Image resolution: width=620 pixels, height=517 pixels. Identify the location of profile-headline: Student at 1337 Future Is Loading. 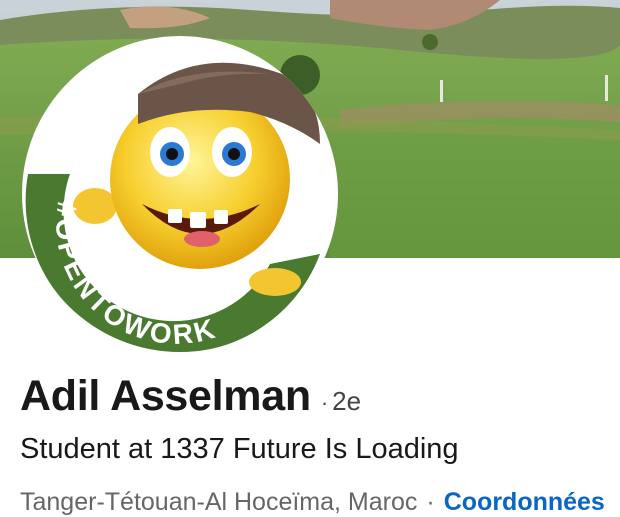
(239, 449).